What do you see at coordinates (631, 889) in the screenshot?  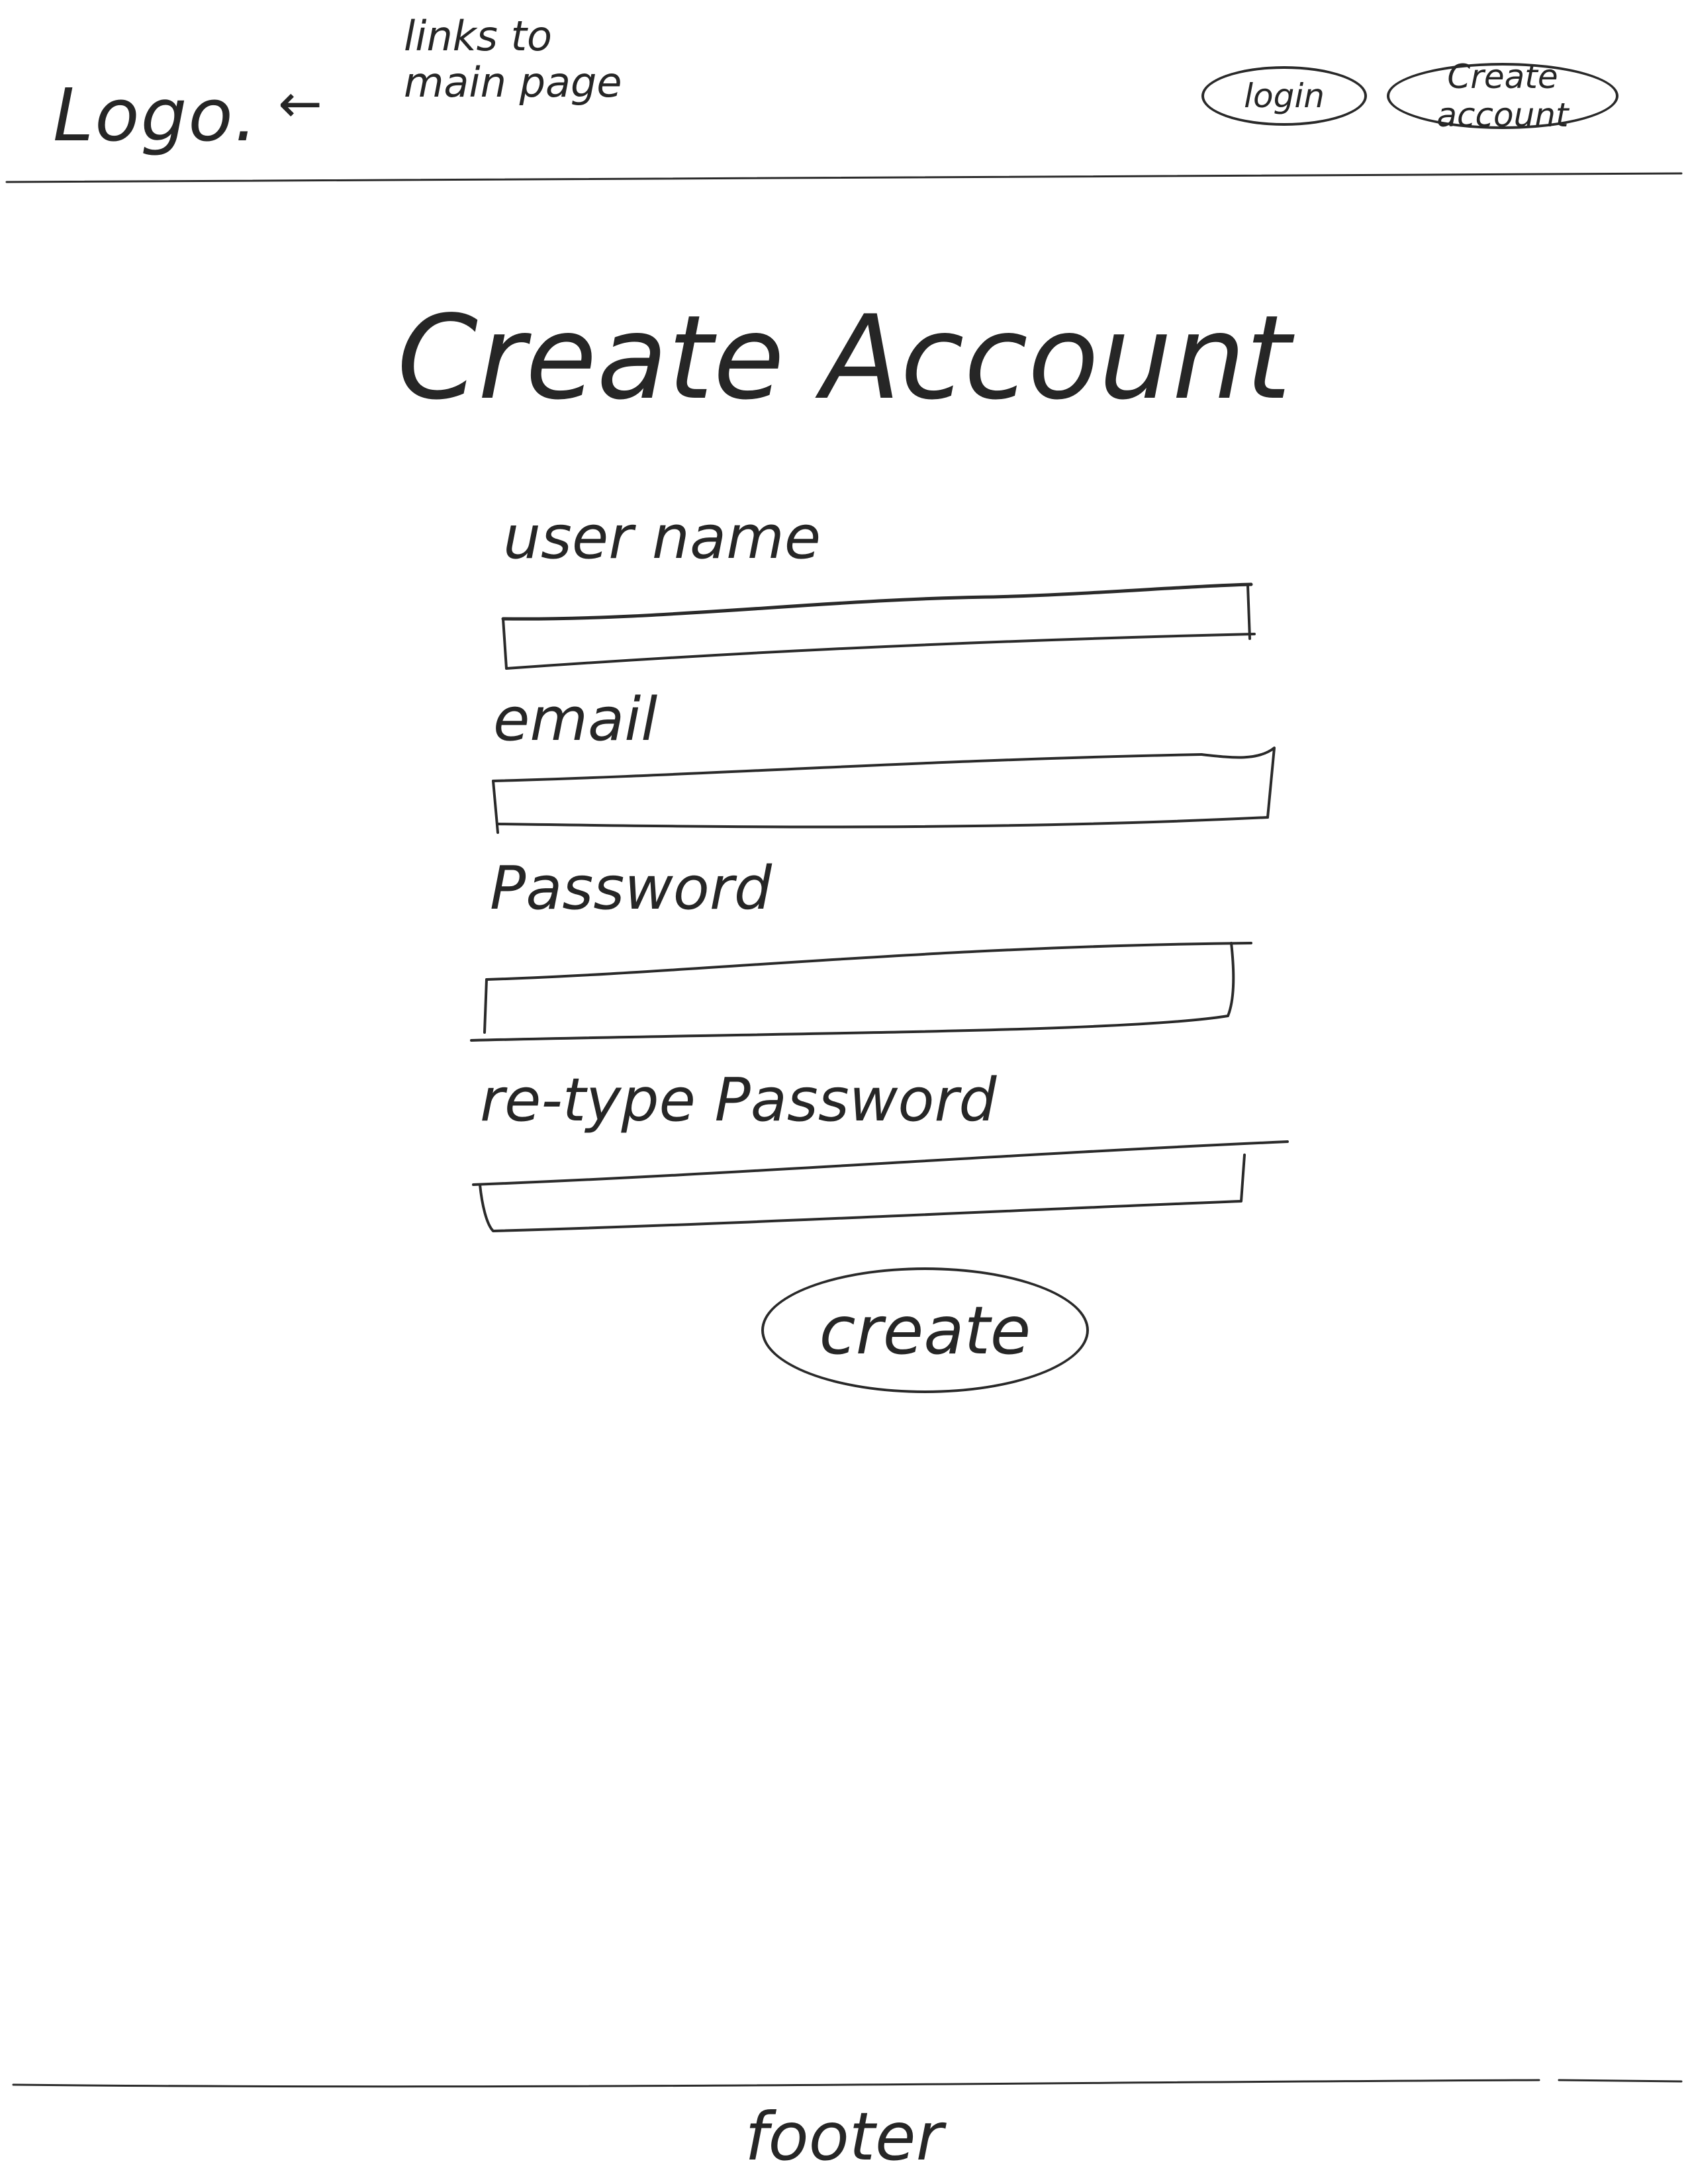 I see `password-label: Password` at bounding box center [631, 889].